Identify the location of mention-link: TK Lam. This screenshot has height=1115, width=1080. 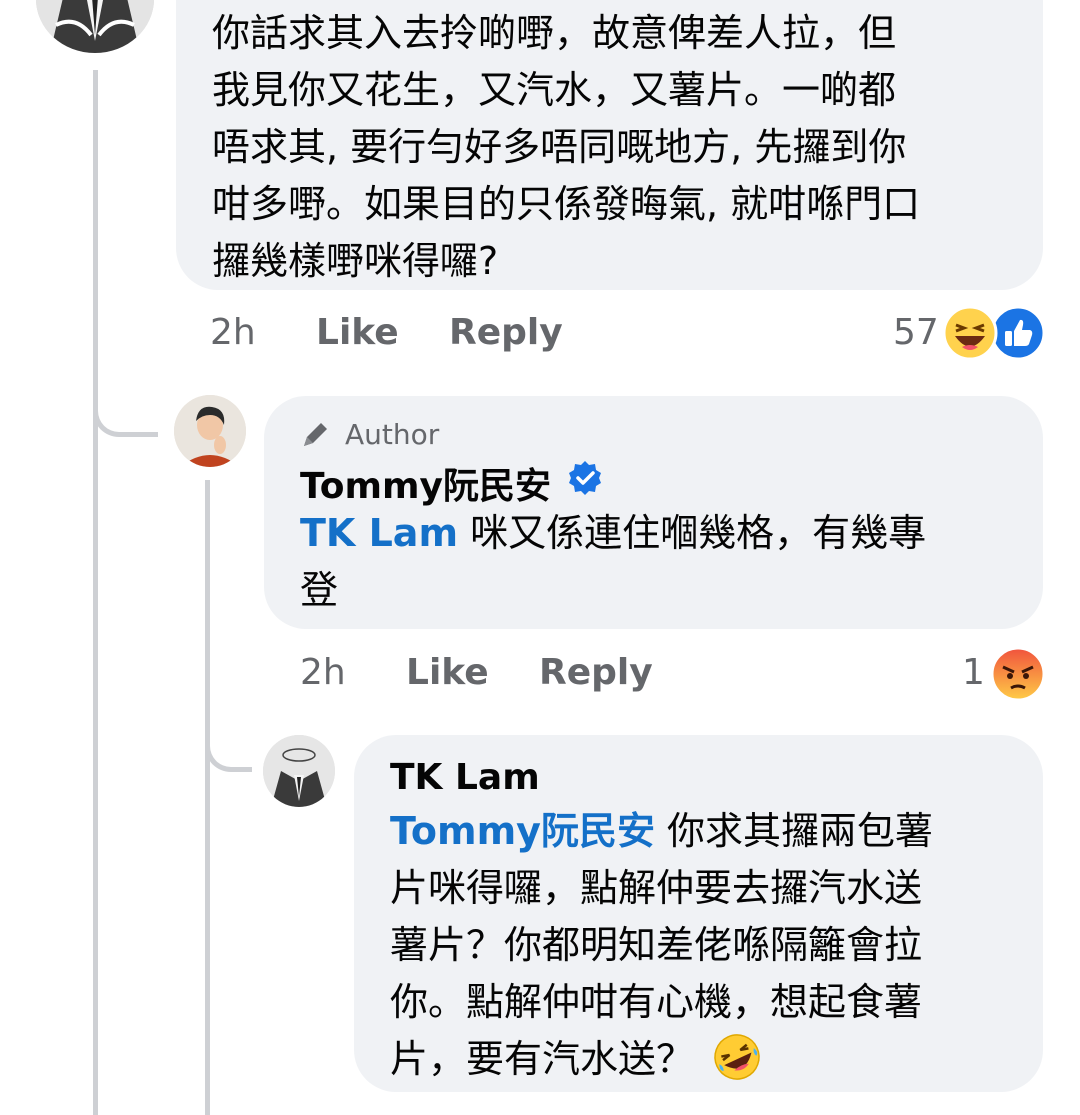
(379, 533).